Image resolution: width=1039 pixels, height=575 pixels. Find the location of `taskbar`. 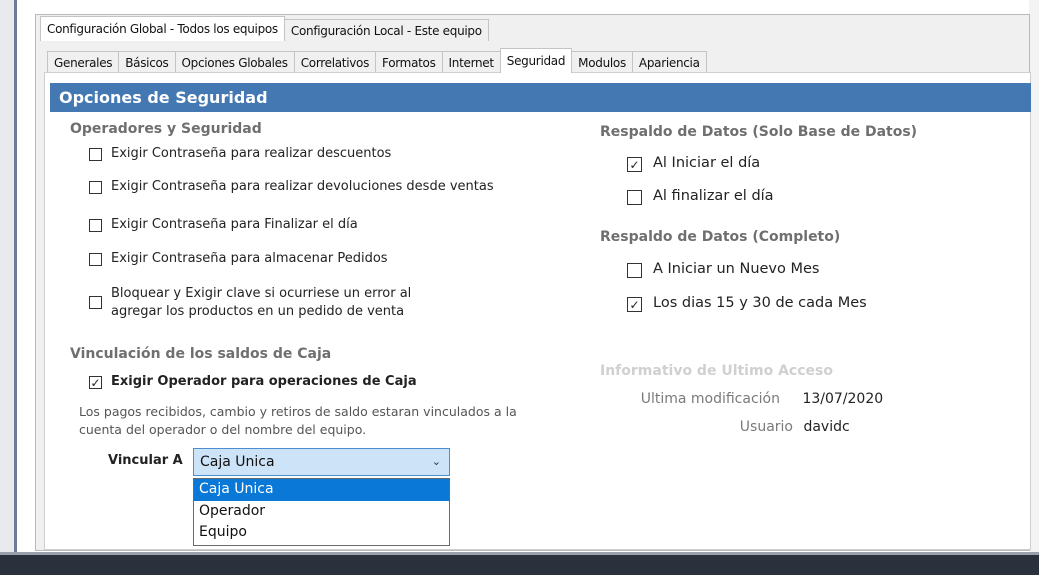

taskbar is located at coordinates (519, 565).